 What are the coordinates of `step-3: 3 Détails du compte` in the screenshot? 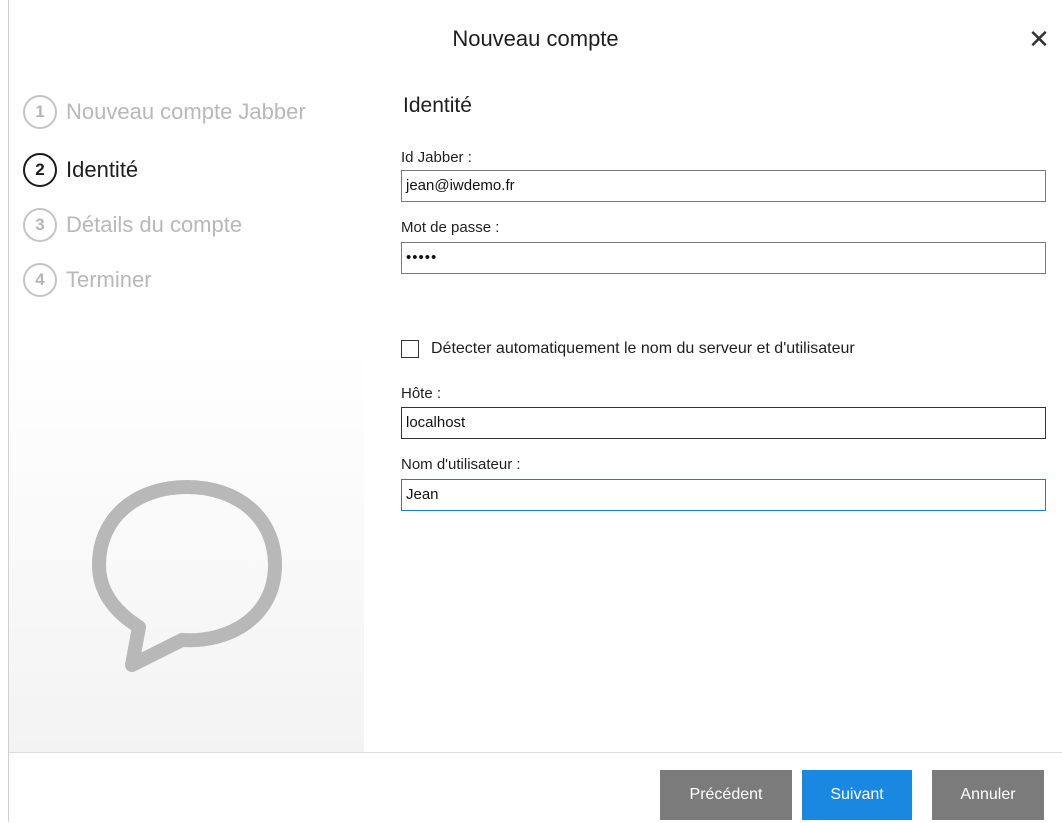 It's located at (132, 225).